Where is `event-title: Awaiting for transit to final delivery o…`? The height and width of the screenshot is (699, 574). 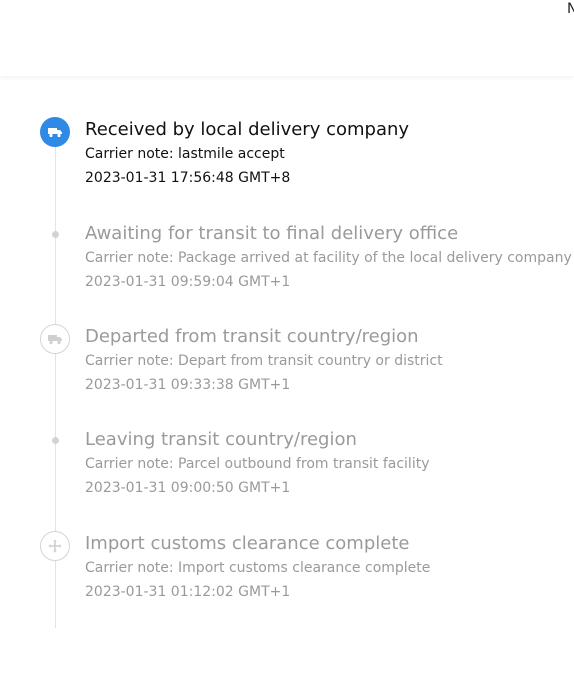 event-title: Awaiting for transit to final delivery o… is located at coordinates (272, 233).